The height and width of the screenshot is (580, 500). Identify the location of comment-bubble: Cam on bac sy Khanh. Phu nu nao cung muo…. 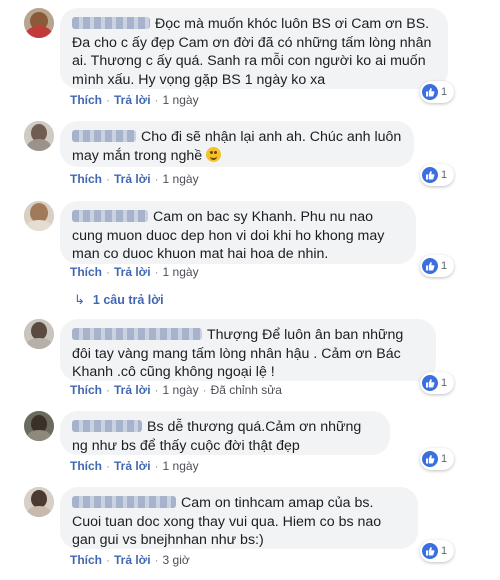
(238, 232).